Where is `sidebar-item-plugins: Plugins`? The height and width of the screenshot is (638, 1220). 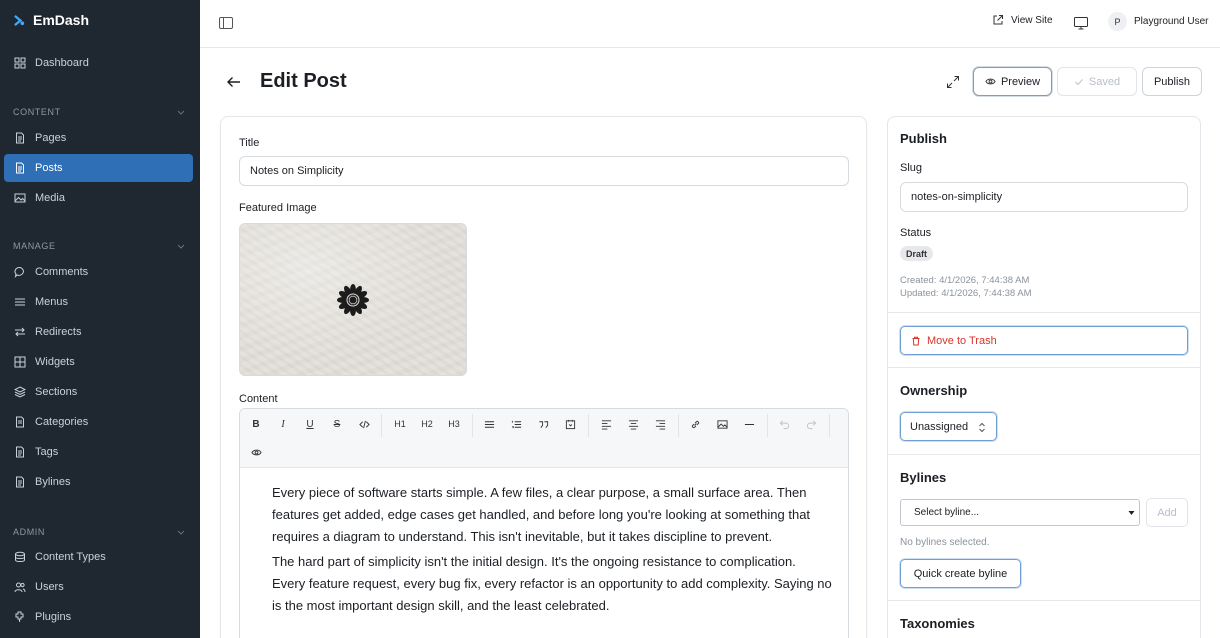 sidebar-item-plugins: Plugins is located at coordinates (98, 617).